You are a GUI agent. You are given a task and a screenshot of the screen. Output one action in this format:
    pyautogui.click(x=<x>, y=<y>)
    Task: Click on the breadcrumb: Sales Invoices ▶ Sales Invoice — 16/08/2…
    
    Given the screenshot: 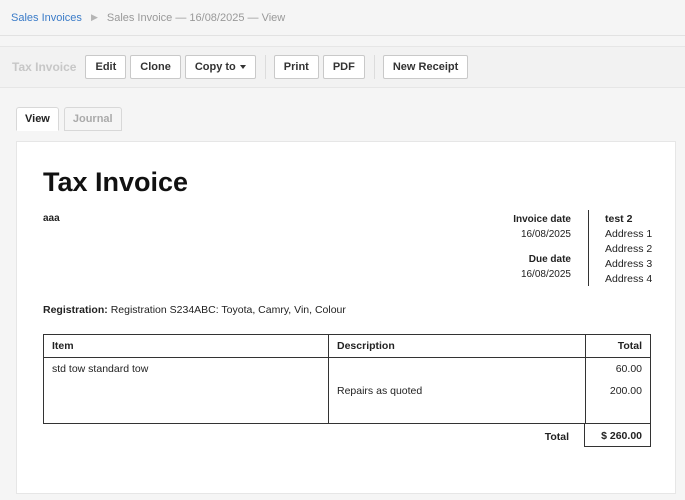 What is the action you would take?
    pyautogui.click(x=342, y=18)
    